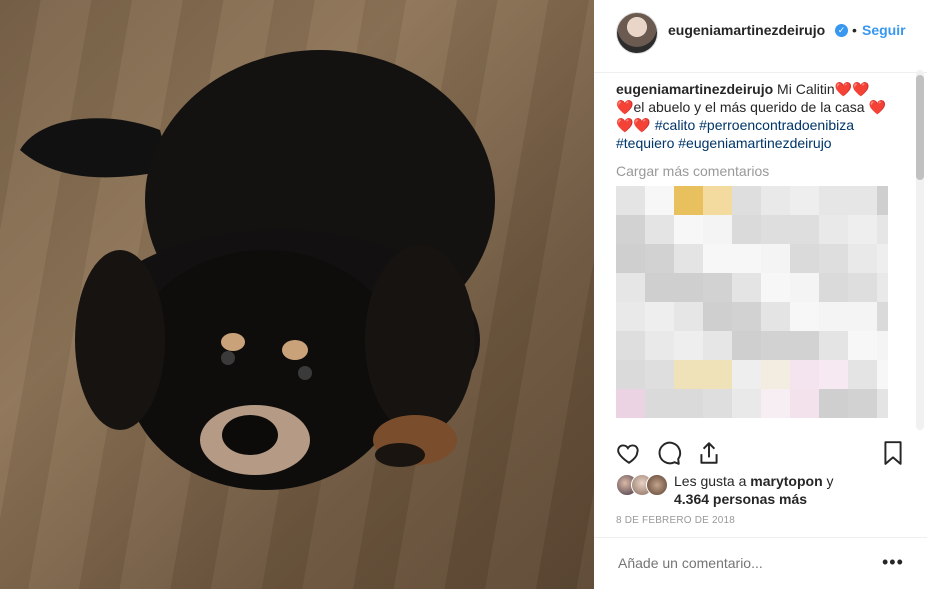  What do you see at coordinates (754, 125) in the screenshot?
I see `caption-hashtags-1: #calito #perroencontradoenibiza` at bounding box center [754, 125].